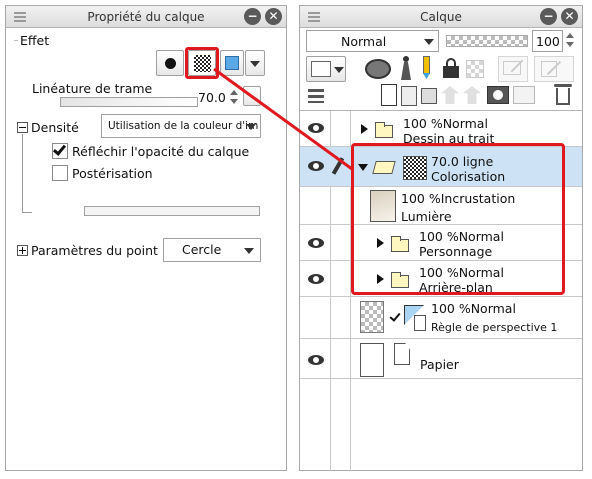 The width and height of the screenshot is (592, 479). What do you see at coordinates (475, 69) in the screenshot?
I see `lock-transparency-icon` at bounding box center [475, 69].